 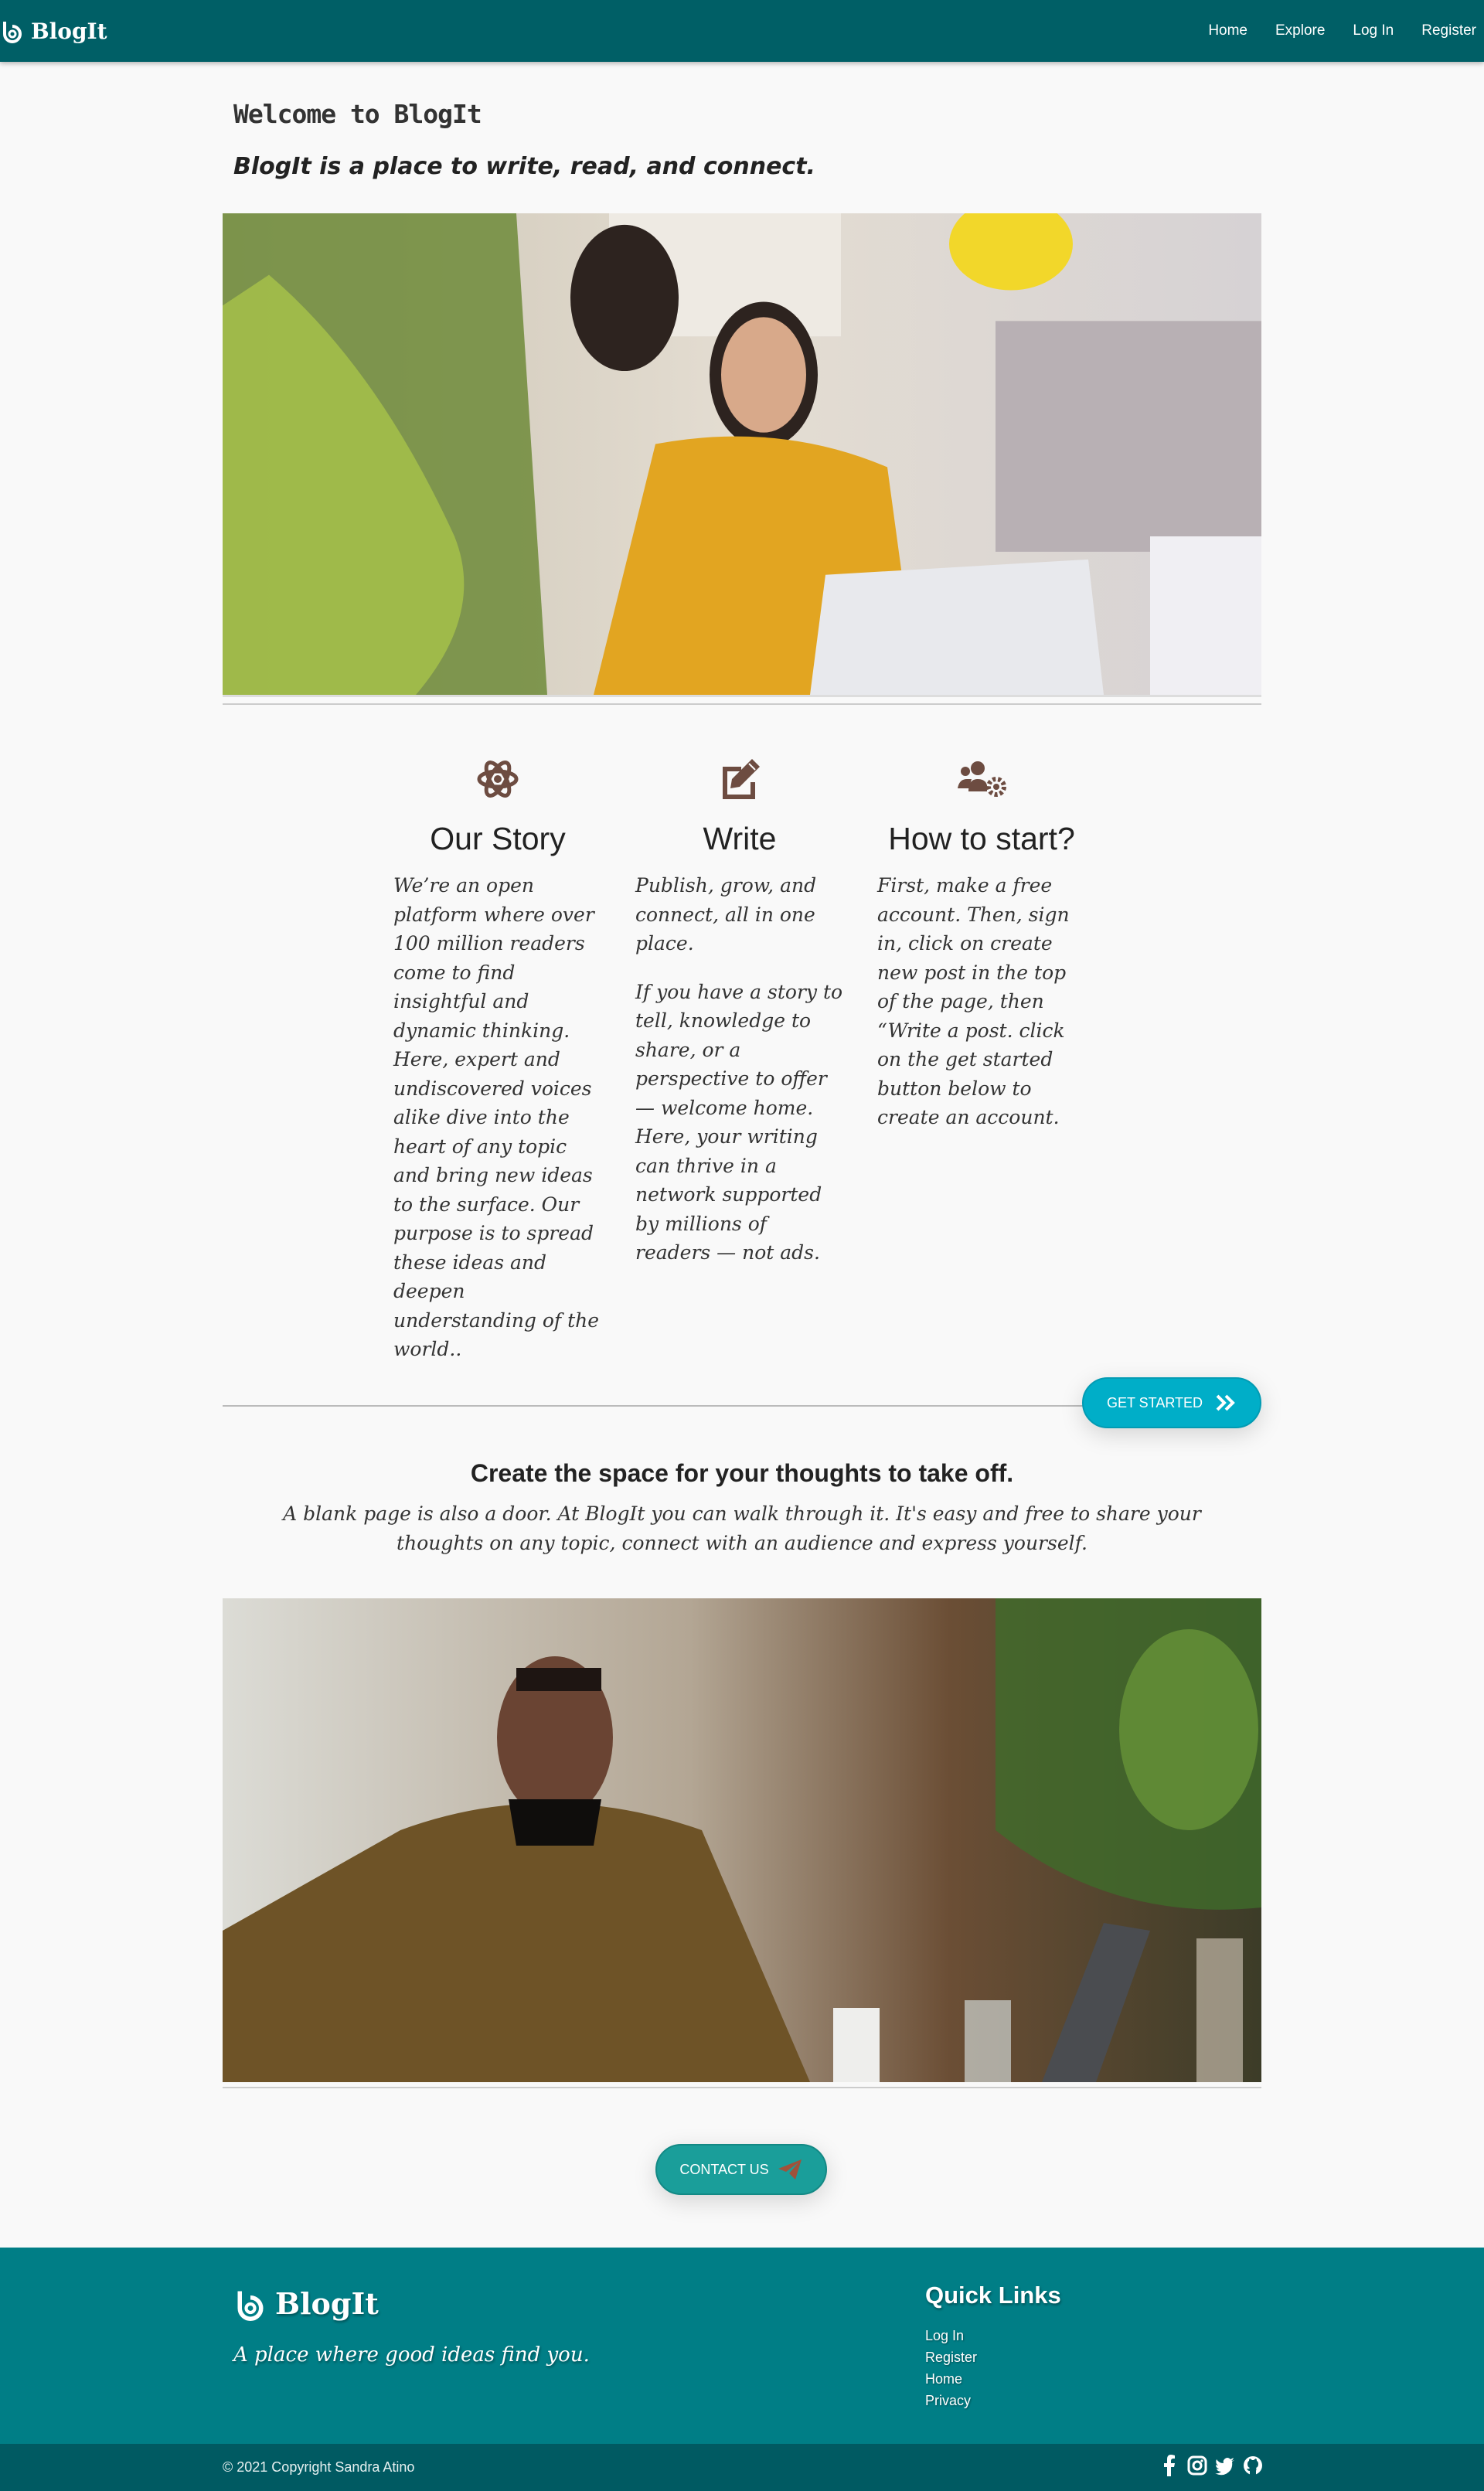 I want to click on footer-brand: BlogIt, so click(x=306, y=2303).